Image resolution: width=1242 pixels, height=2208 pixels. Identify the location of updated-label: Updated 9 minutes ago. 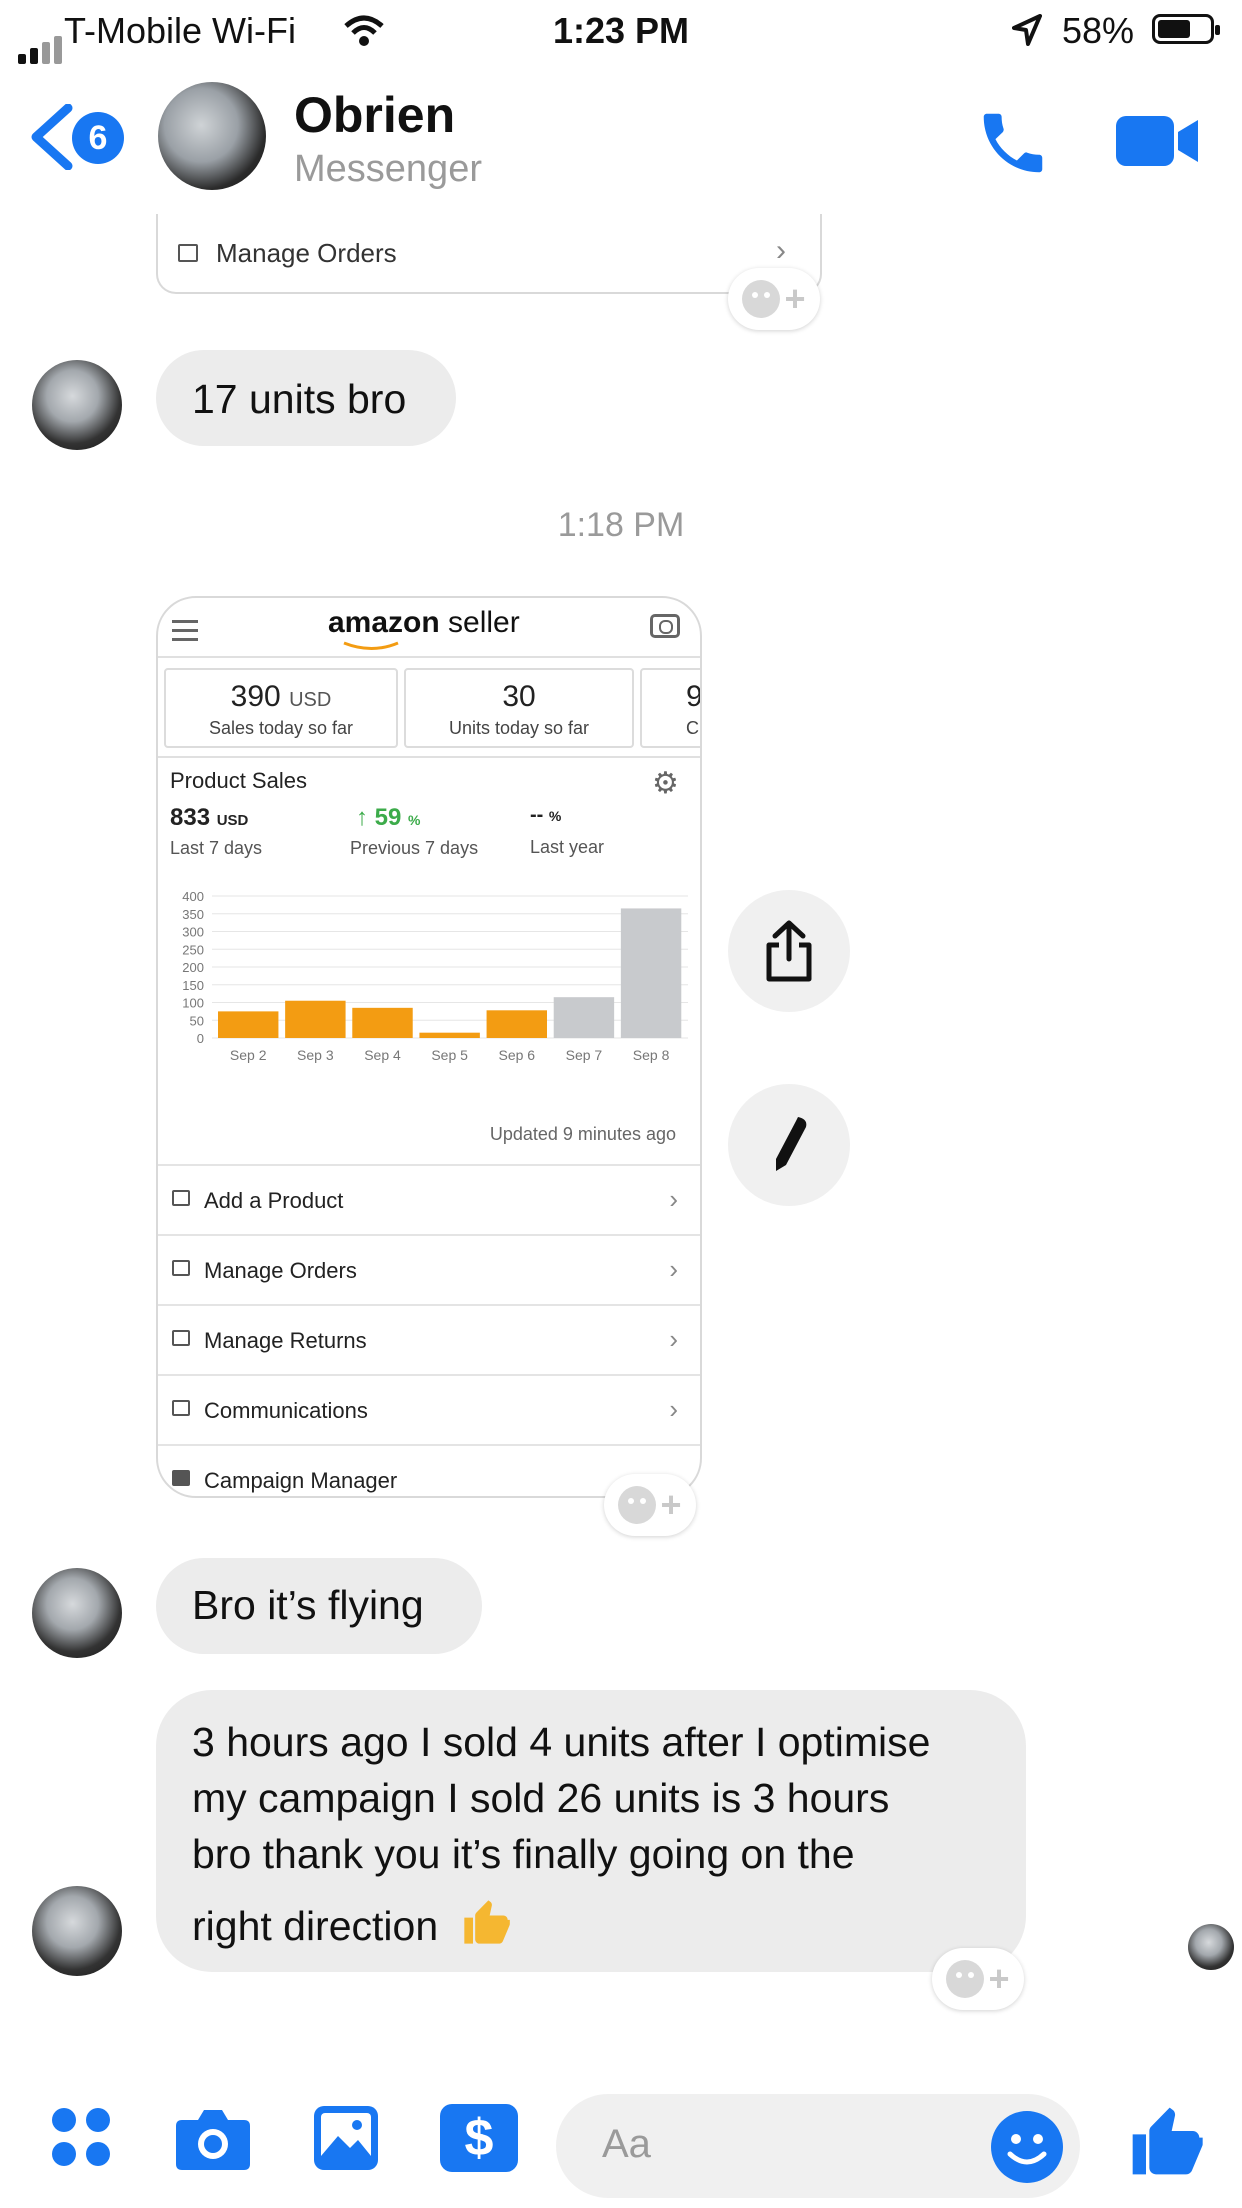
(582, 1134).